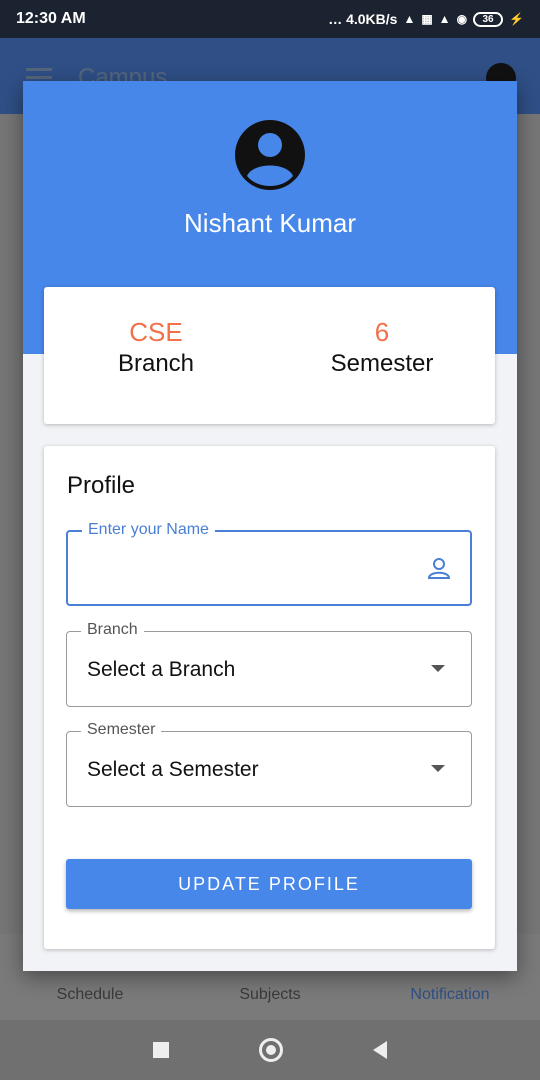  Describe the element at coordinates (382, 347) in the screenshot. I see `stat-semester: 6 Semester` at that location.